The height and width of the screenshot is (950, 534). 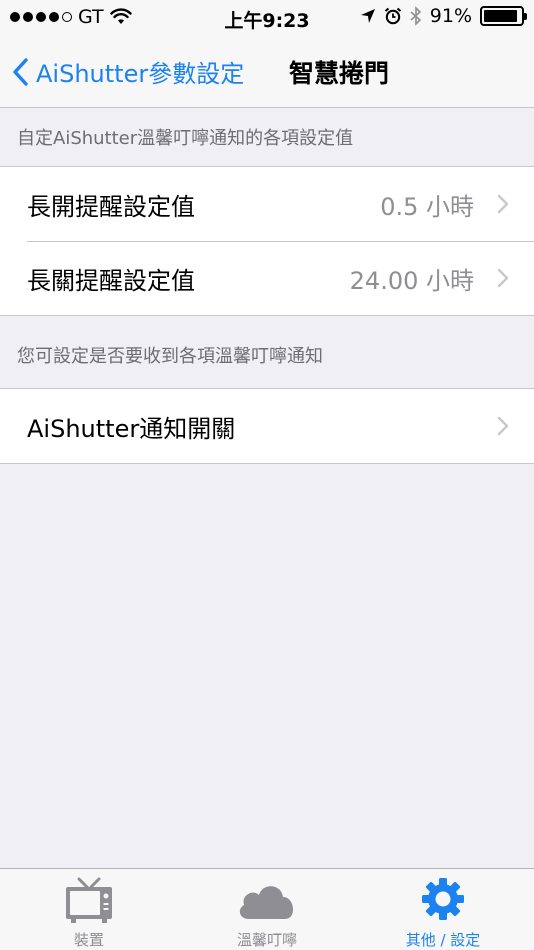 I want to click on open-reminder-label: 長開提醒設定值, so click(x=111, y=206).